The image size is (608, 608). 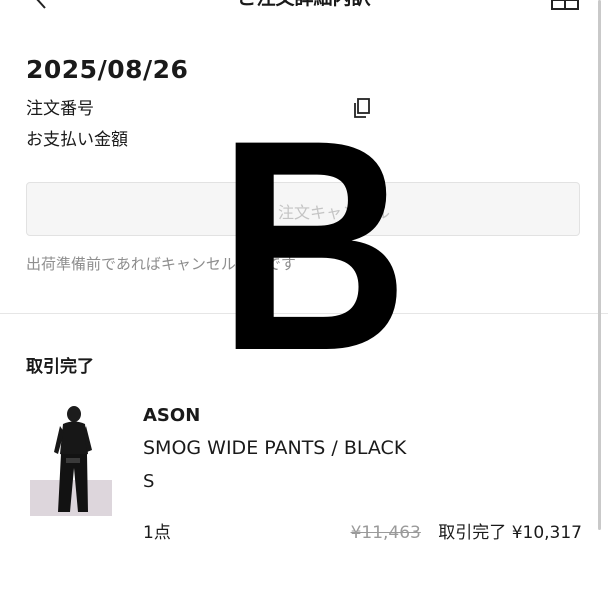 I want to click on price-row: ¥11,463 取引完了 ¥10,317, so click(x=466, y=533).